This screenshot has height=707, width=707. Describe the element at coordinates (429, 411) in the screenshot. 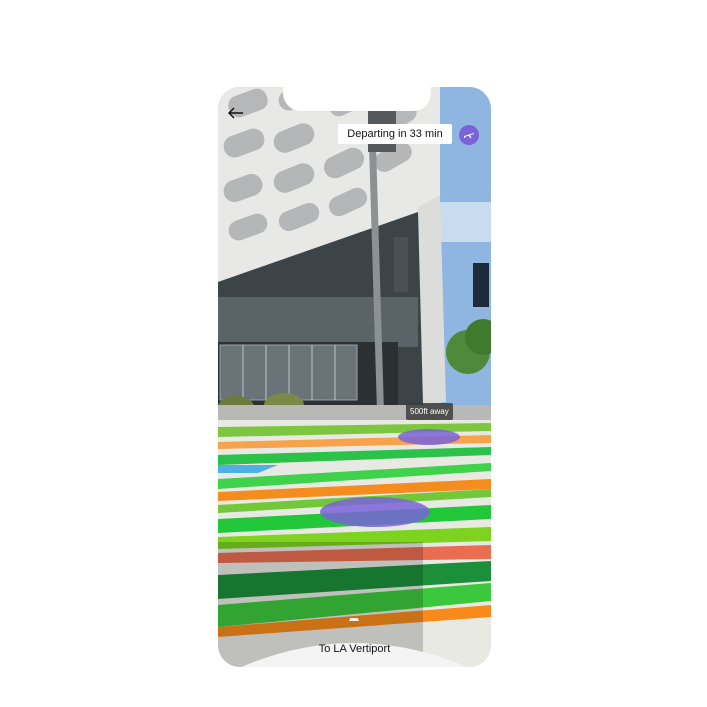

I see `distance-label: 500ft away` at that location.